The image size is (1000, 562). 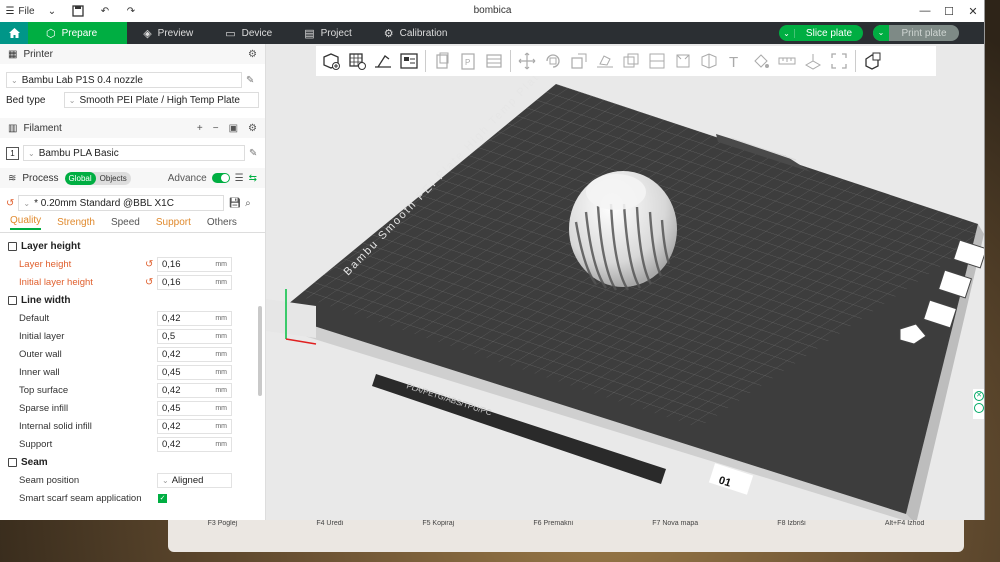 What do you see at coordinates (162, 498) in the screenshot?
I see `smart-scarf-checkbox: ✓` at bounding box center [162, 498].